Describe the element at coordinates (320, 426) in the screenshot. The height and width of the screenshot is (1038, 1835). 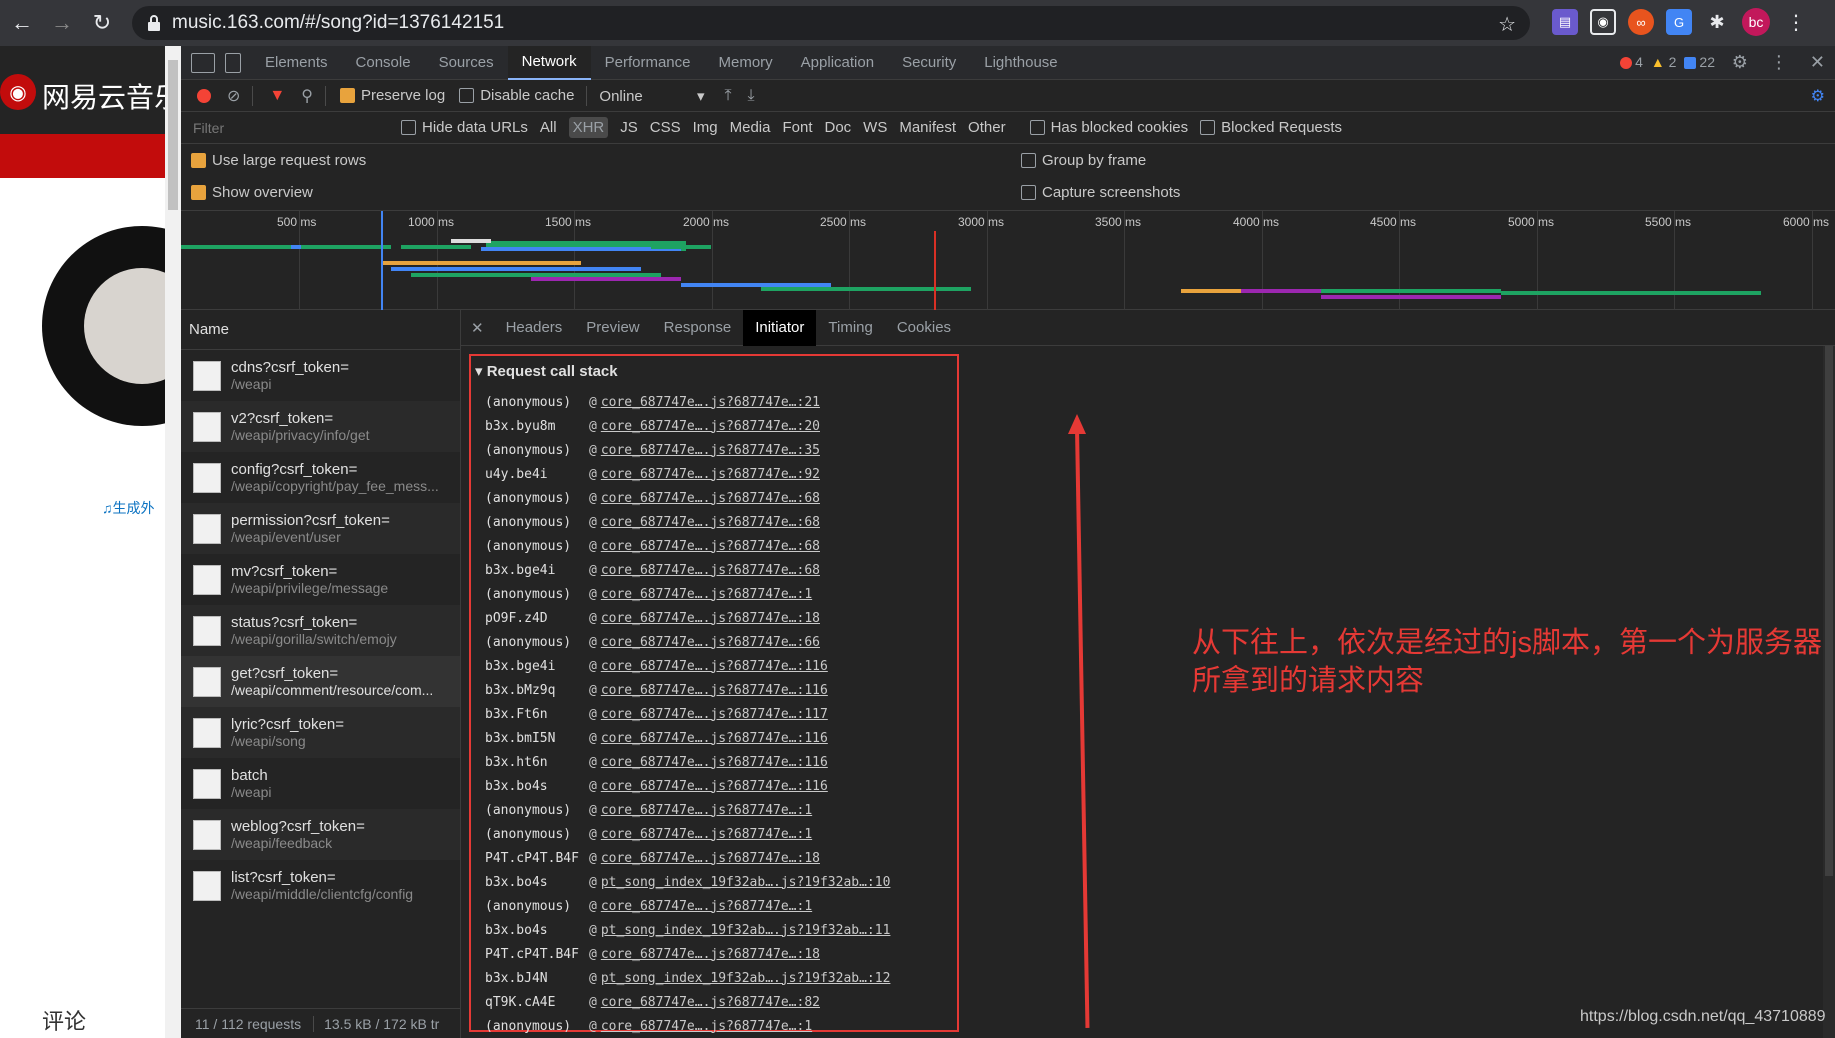
I see `request-row: v2?csrf_token=/weapi/privacy/info/get` at that location.